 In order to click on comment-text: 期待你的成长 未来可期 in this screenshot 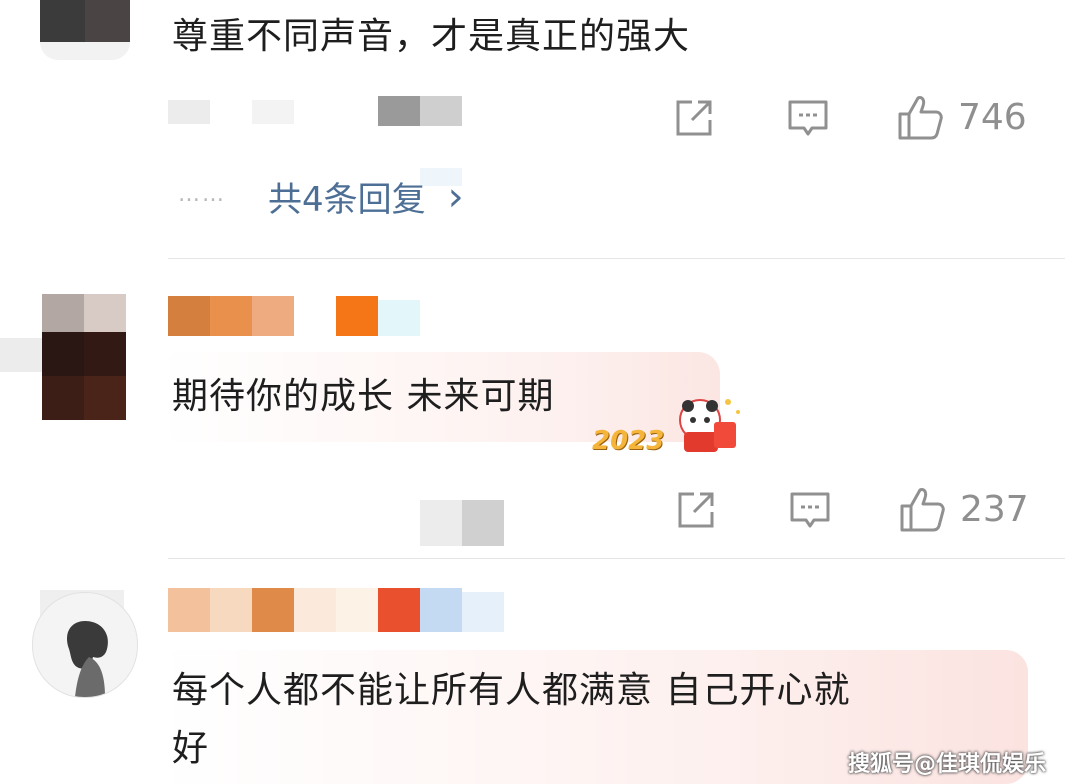, I will do `click(363, 396)`.